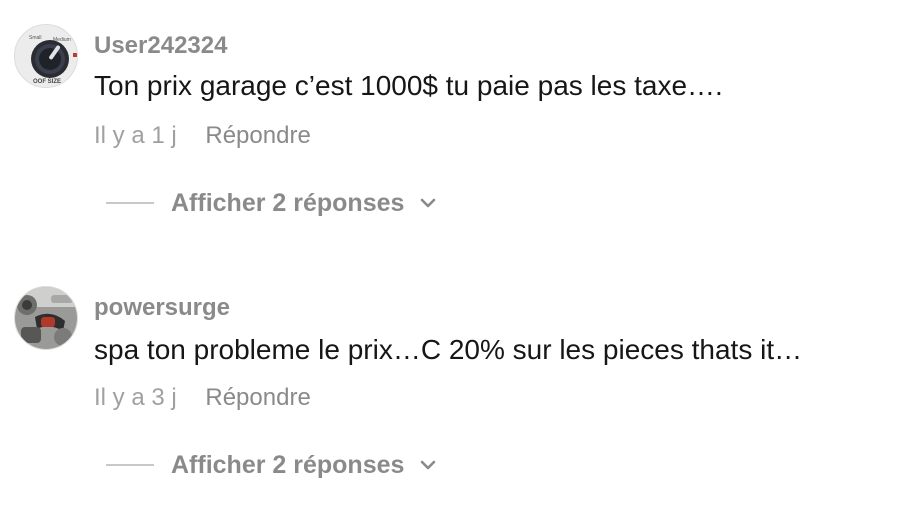  I want to click on comment-meta: Il y a 3 j Répondre, so click(202, 398).